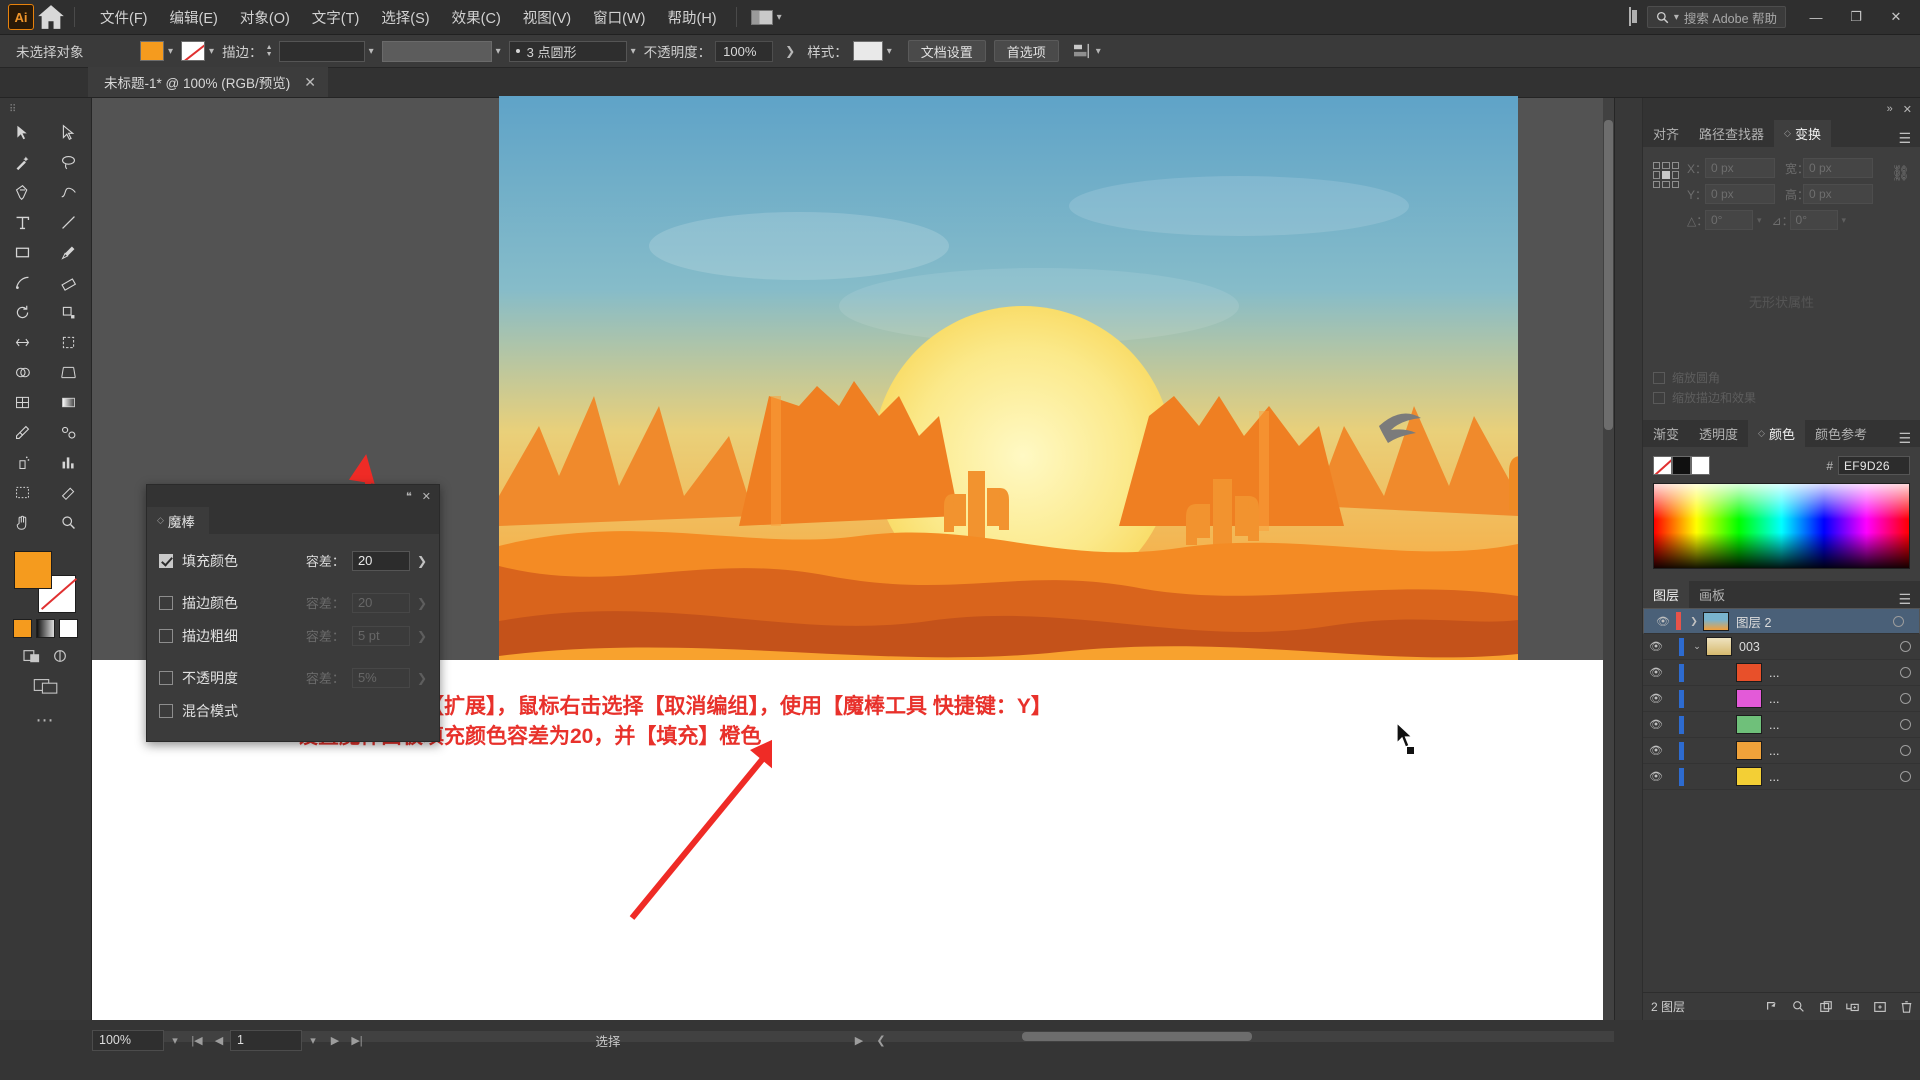 The image size is (1920, 1080). I want to click on ref-pt-ml, so click(1657, 175).